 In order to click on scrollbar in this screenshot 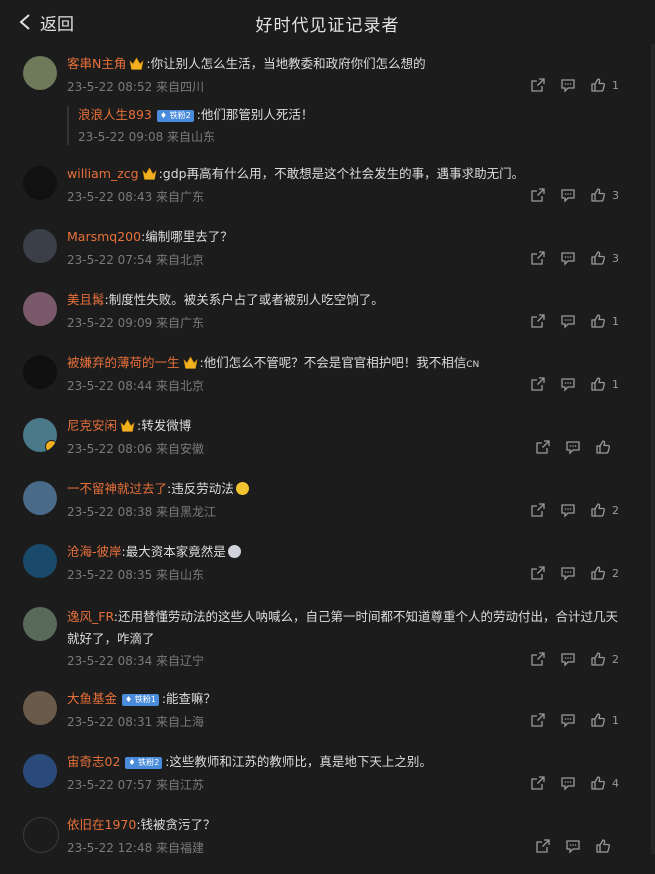, I will do `click(653, 449)`.